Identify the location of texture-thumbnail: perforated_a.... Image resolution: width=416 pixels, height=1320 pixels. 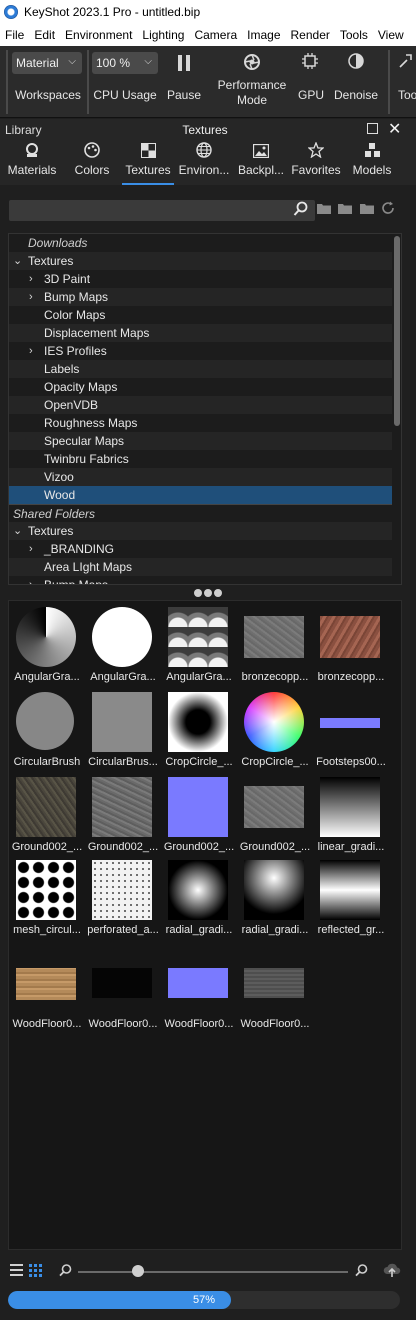
(122, 898).